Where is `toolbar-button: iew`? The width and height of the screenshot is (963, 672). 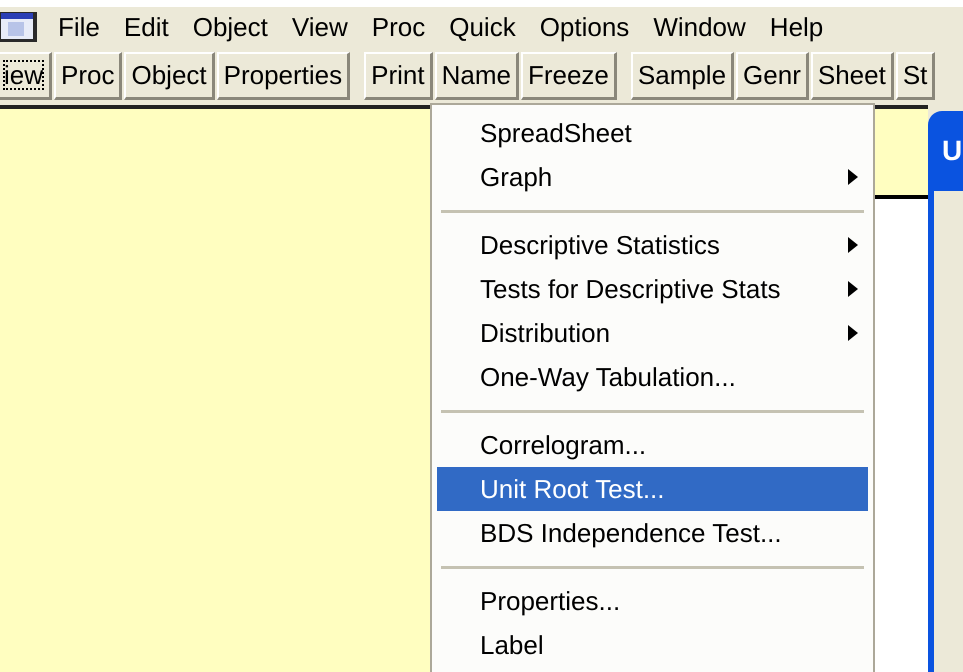 toolbar-button: iew is located at coordinates (26, 76).